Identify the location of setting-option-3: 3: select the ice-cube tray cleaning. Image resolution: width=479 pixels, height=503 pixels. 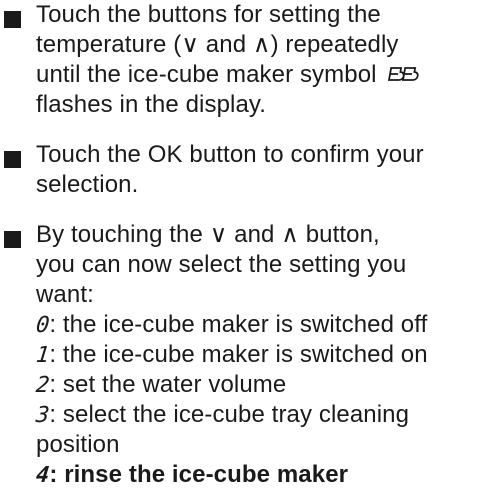
(255, 415).